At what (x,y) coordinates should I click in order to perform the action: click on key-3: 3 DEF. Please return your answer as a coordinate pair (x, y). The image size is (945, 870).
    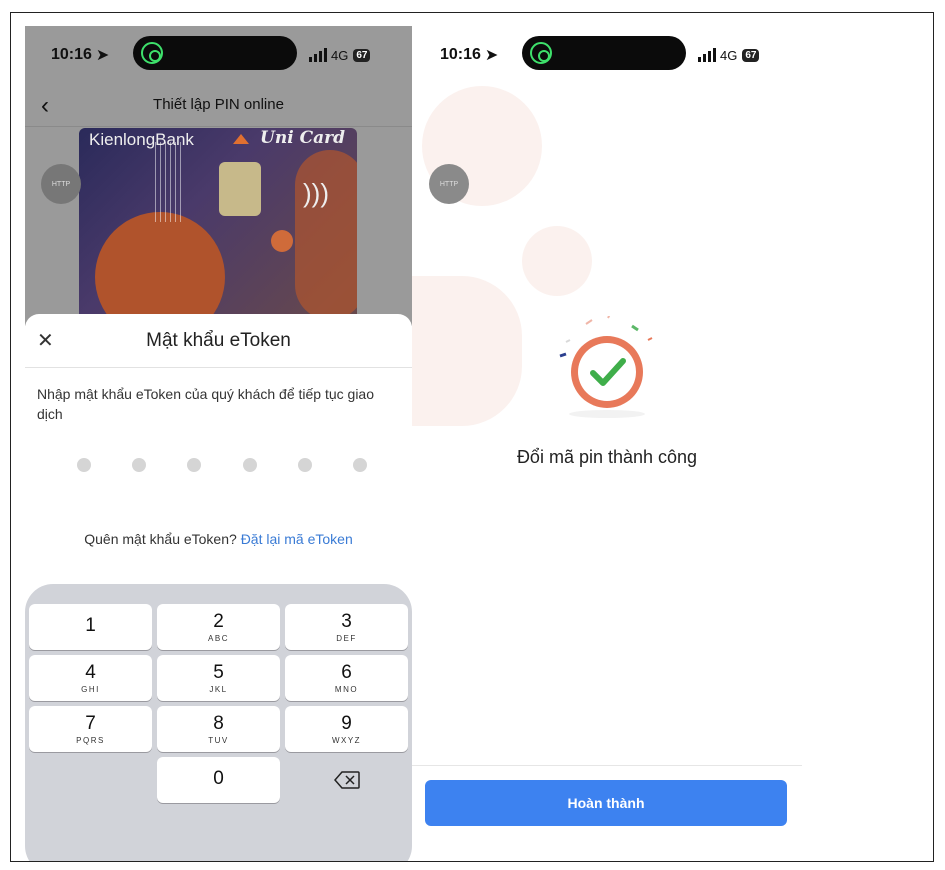
    Looking at the image, I should click on (346, 627).